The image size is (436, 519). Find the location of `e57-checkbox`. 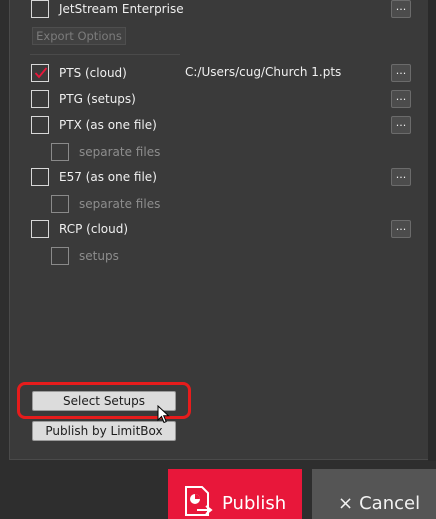

e57-checkbox is located at coordinates (40, 177).